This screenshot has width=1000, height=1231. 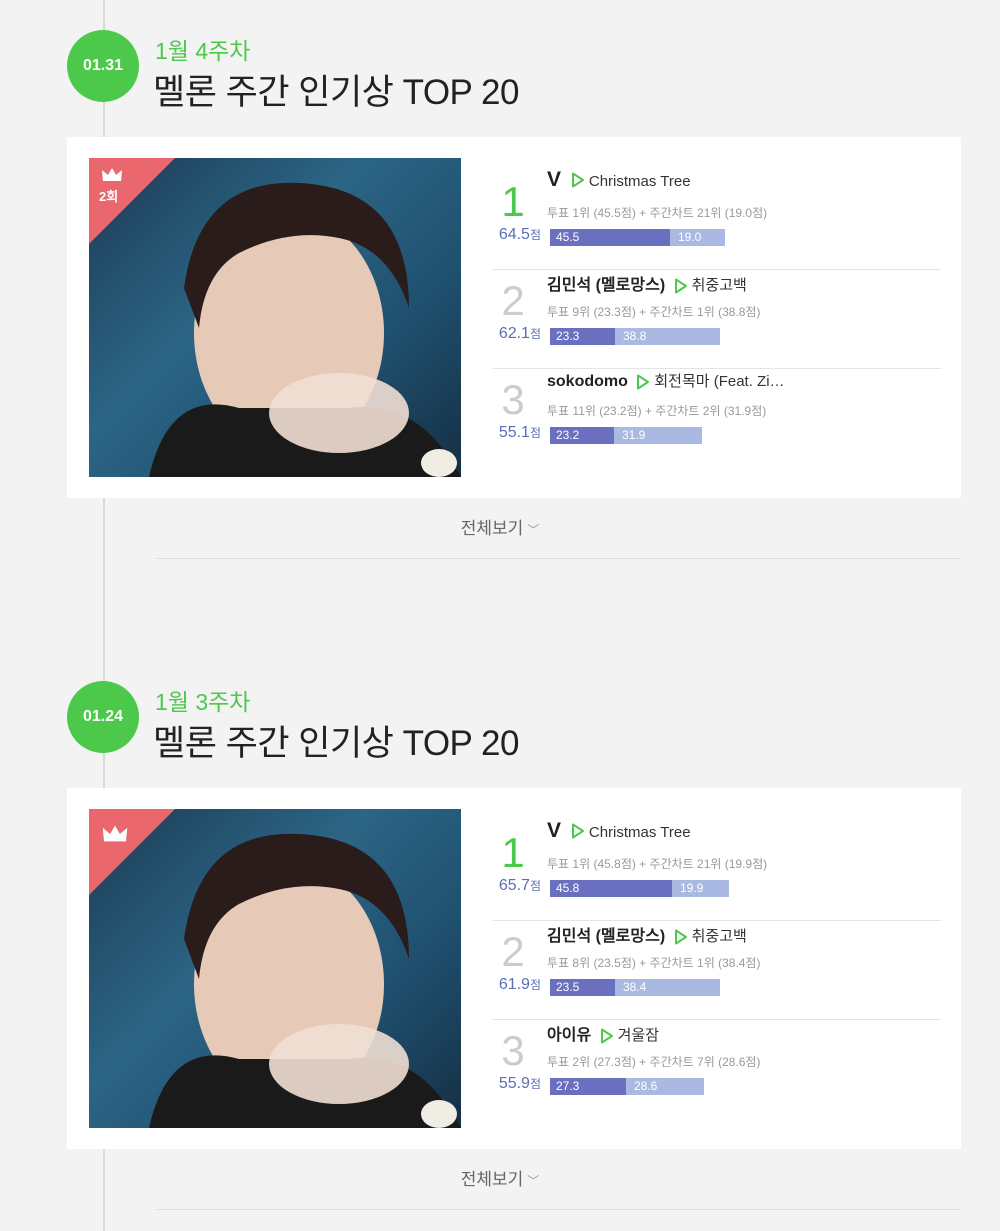 I want to click on vote-bar: 27.3, so click(x=588, y=1086).